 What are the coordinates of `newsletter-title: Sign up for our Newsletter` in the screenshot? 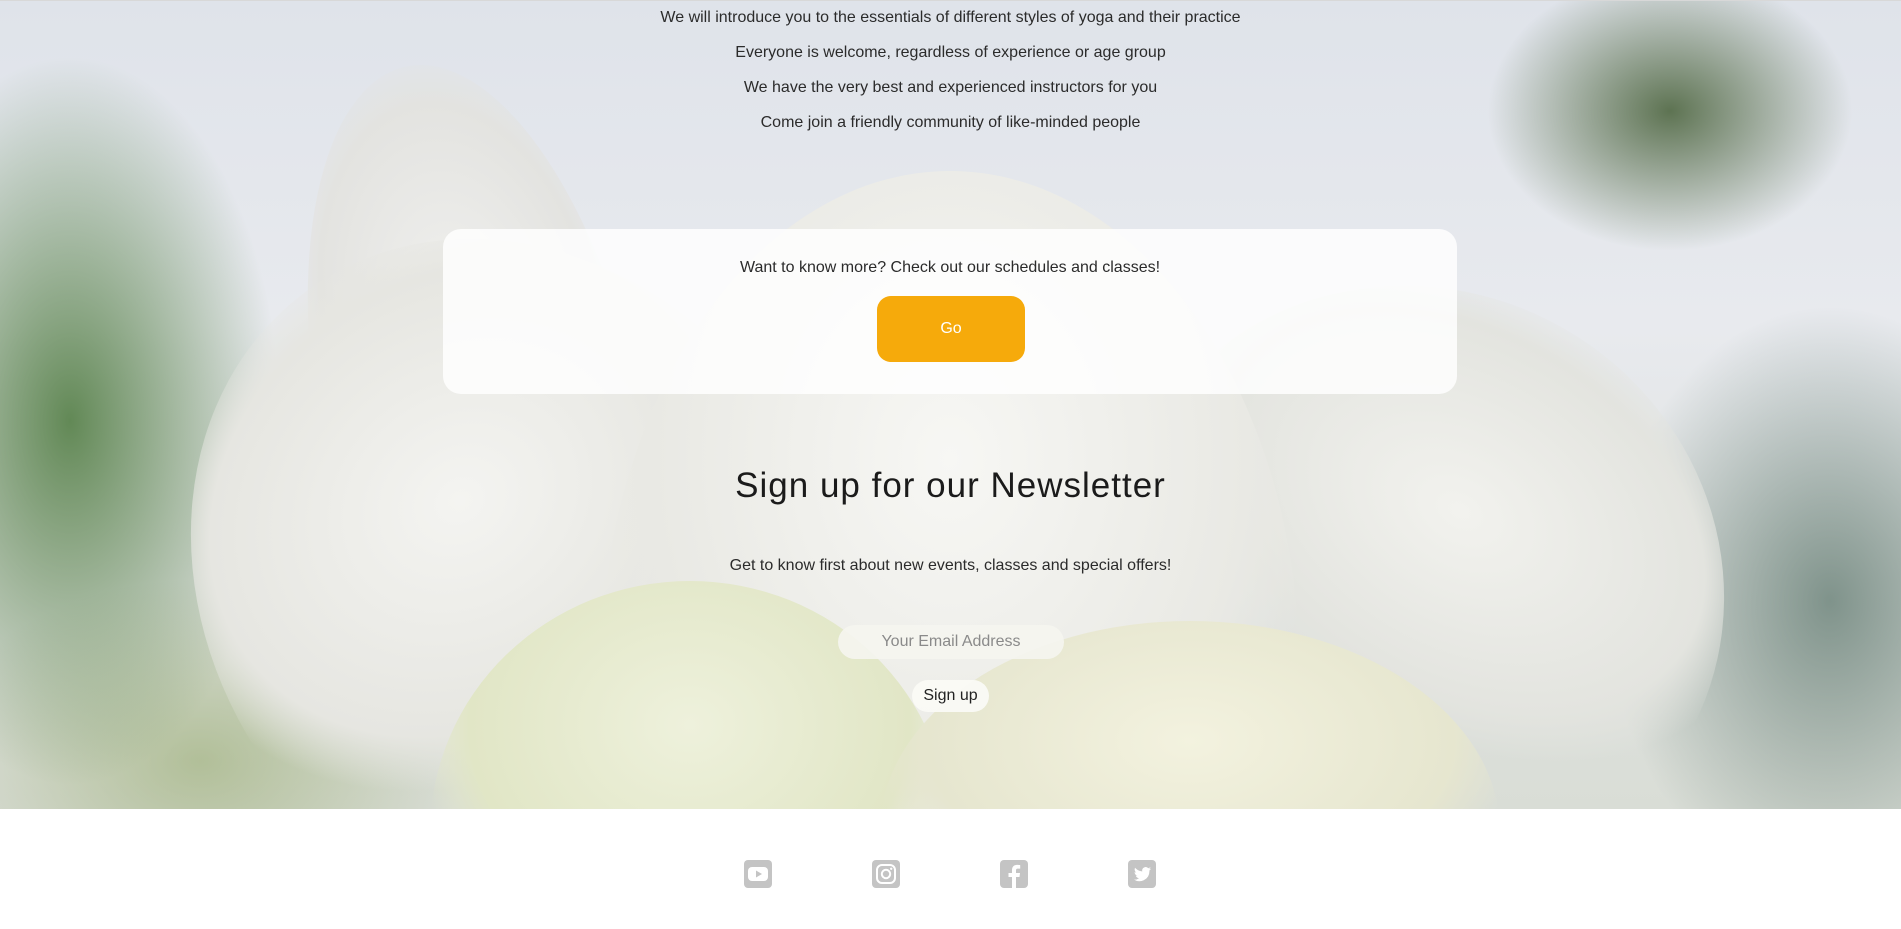 It's located at (950, 485).